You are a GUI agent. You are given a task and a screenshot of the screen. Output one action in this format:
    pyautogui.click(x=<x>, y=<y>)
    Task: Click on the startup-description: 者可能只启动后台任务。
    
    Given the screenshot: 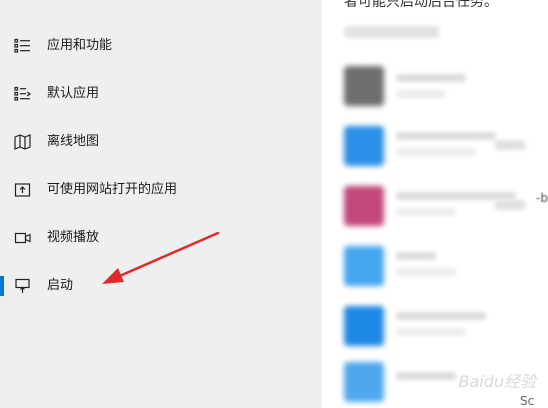 What is the action you would take?
    pyautogui.click(x=421, y=5)
    